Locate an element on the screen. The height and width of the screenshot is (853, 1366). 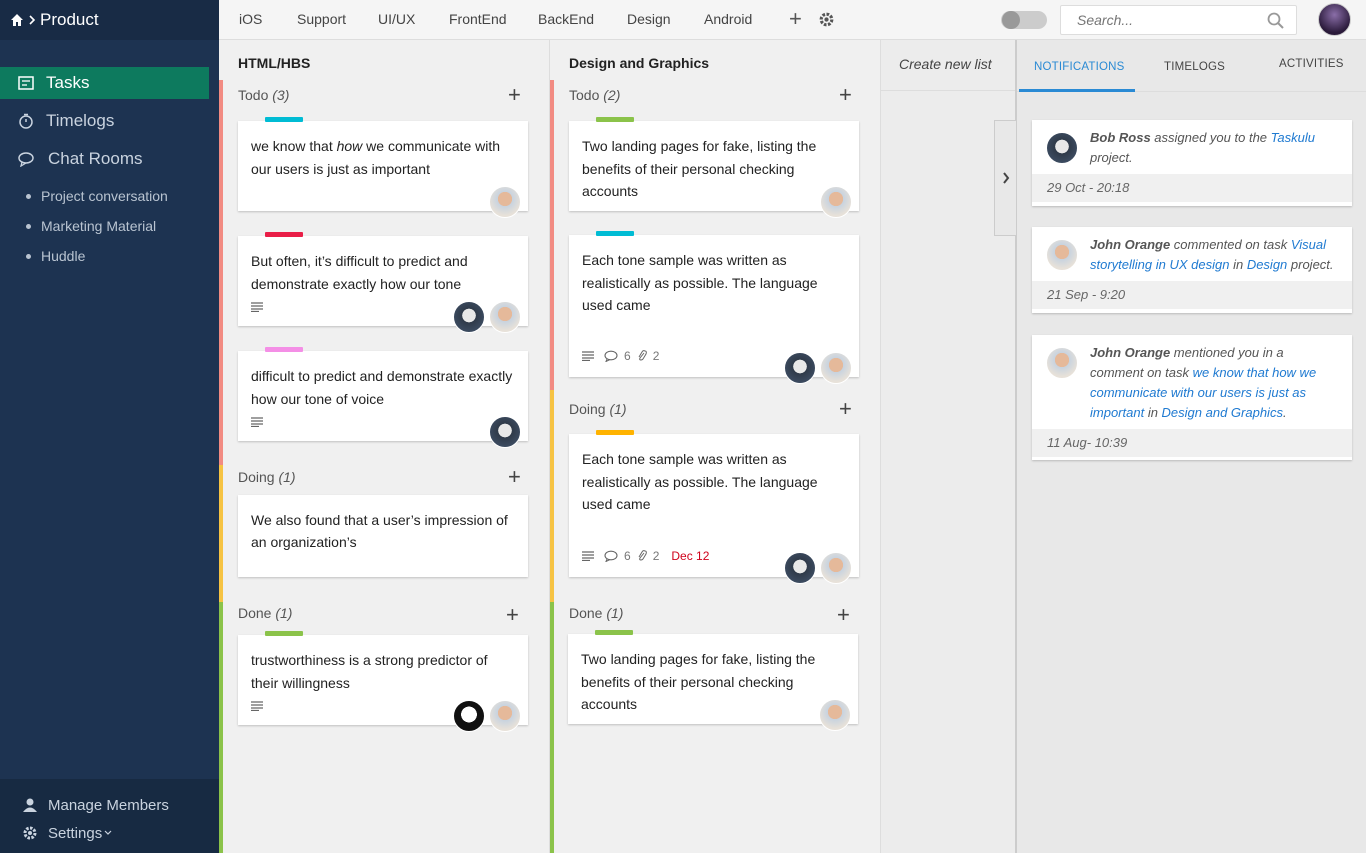
sidebar-item-timelogs: Timelogs is located at coordinates (104, 121).